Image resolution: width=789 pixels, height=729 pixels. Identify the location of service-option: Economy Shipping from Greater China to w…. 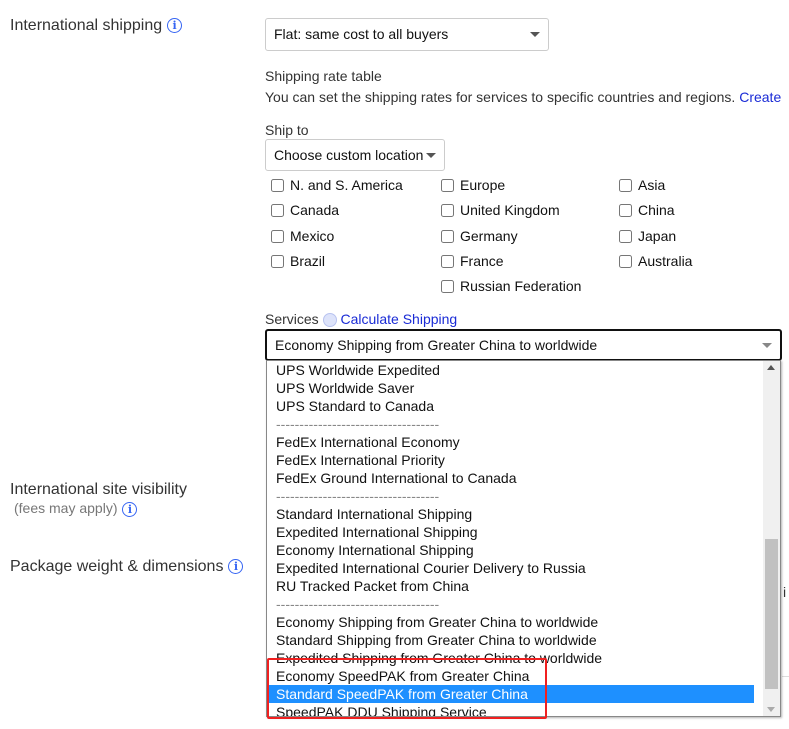
(510, 622).